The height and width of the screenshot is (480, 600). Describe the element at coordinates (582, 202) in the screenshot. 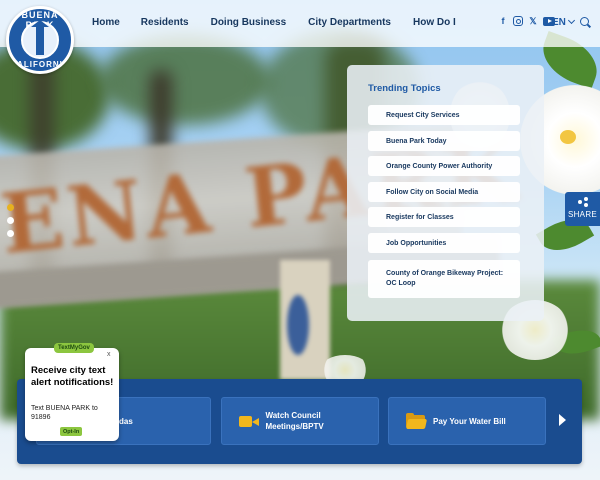

I see `share-icon` at that location.